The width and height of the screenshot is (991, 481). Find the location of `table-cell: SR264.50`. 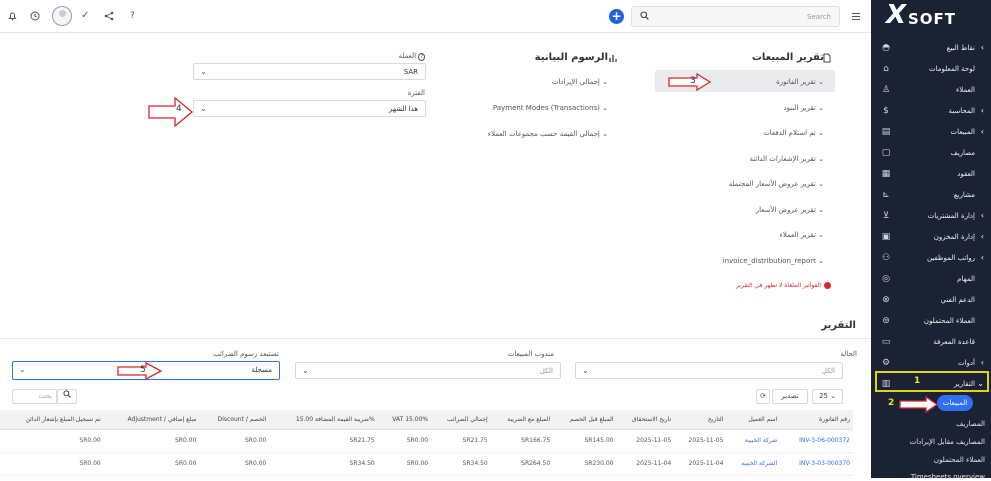

table-cell: SR264.50 is located at coordinates (522, 464).